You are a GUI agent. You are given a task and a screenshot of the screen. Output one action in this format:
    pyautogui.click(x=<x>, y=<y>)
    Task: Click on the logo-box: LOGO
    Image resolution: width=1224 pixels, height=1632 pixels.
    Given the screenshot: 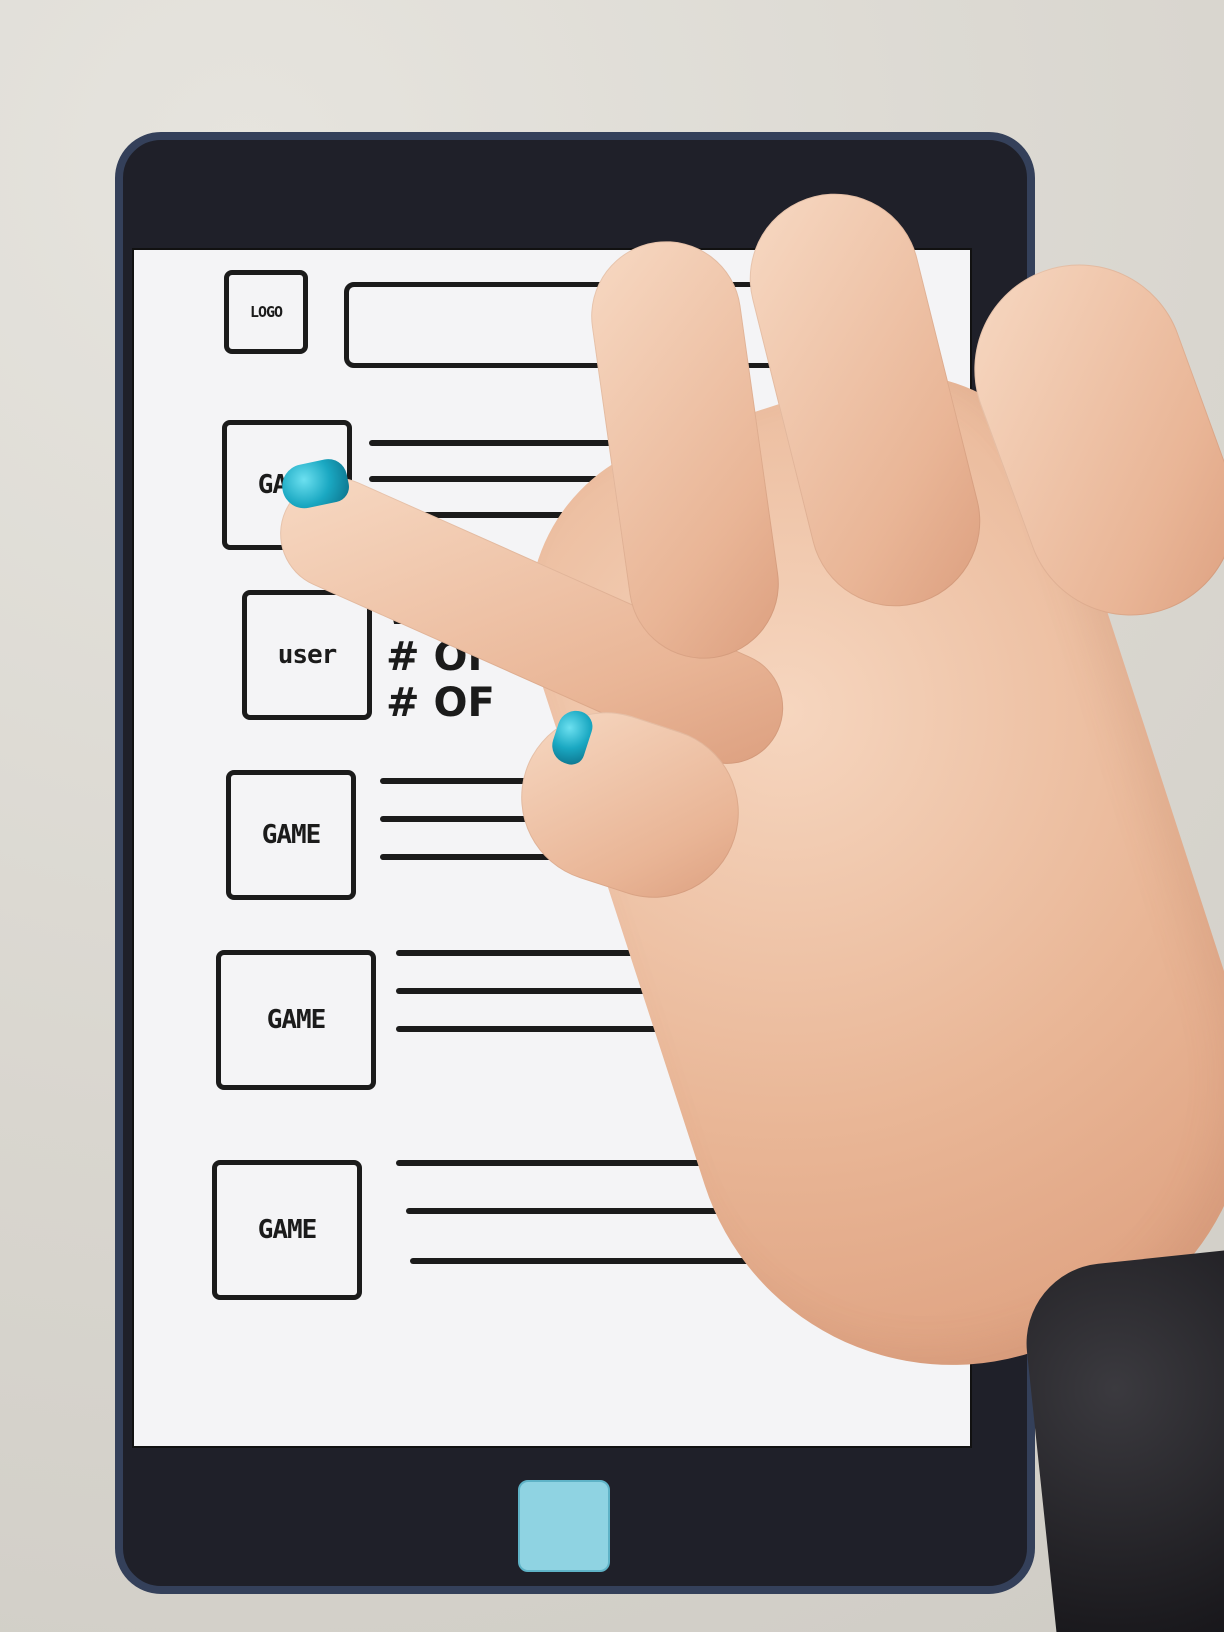 What is the action you would take?
    pyautogui.click(x=266, y=312)
    